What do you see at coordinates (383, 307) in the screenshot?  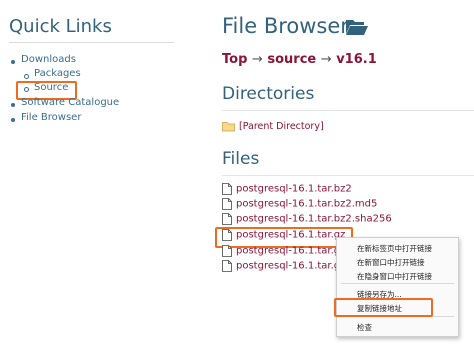 I see `copy-link-highlight-box` at bounding box center [383, 307].